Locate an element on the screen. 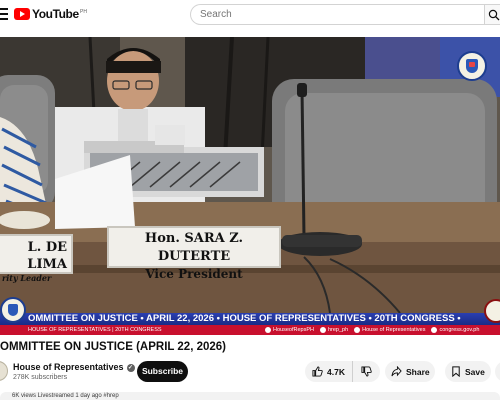  social-handle: hrep_ph is located at coordinates (333, 330).